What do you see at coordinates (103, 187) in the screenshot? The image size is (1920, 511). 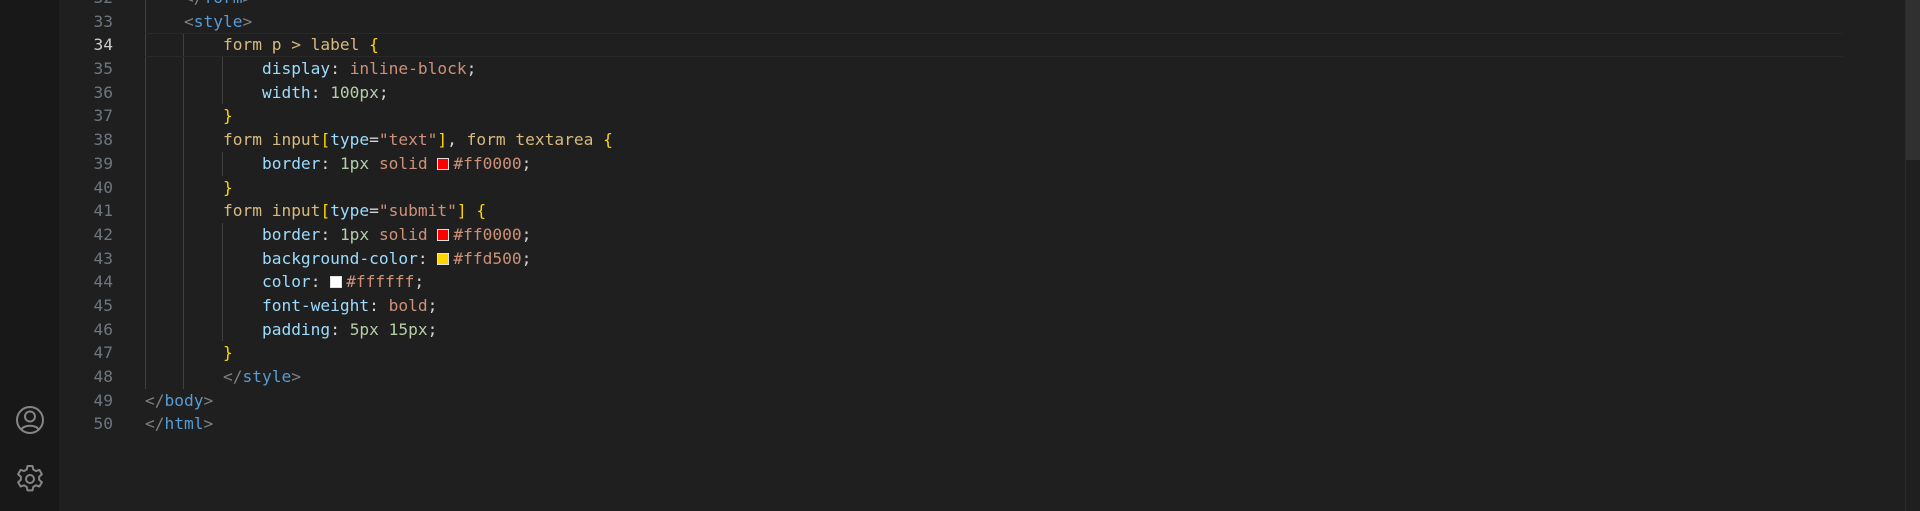 I see `line-number: 40` at bounding box center [103, 187].